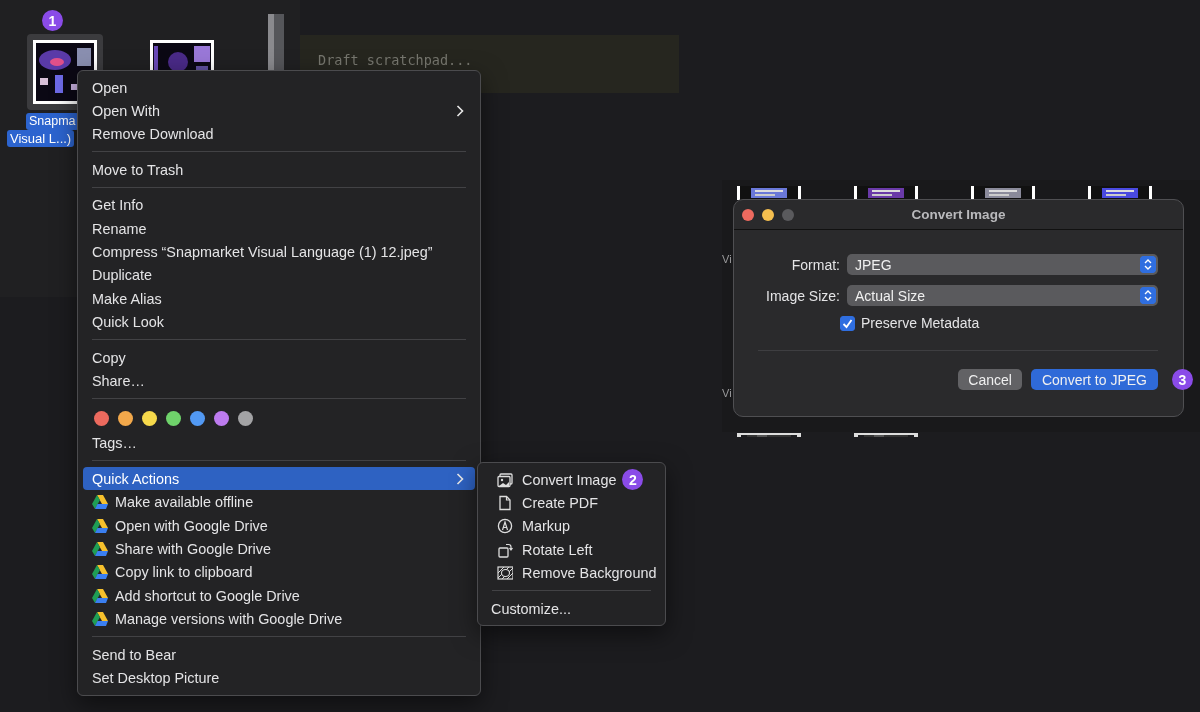 The width and height of the screenshot is (1200, 712). I want to click on striped-image-icon, so click(505, 573).